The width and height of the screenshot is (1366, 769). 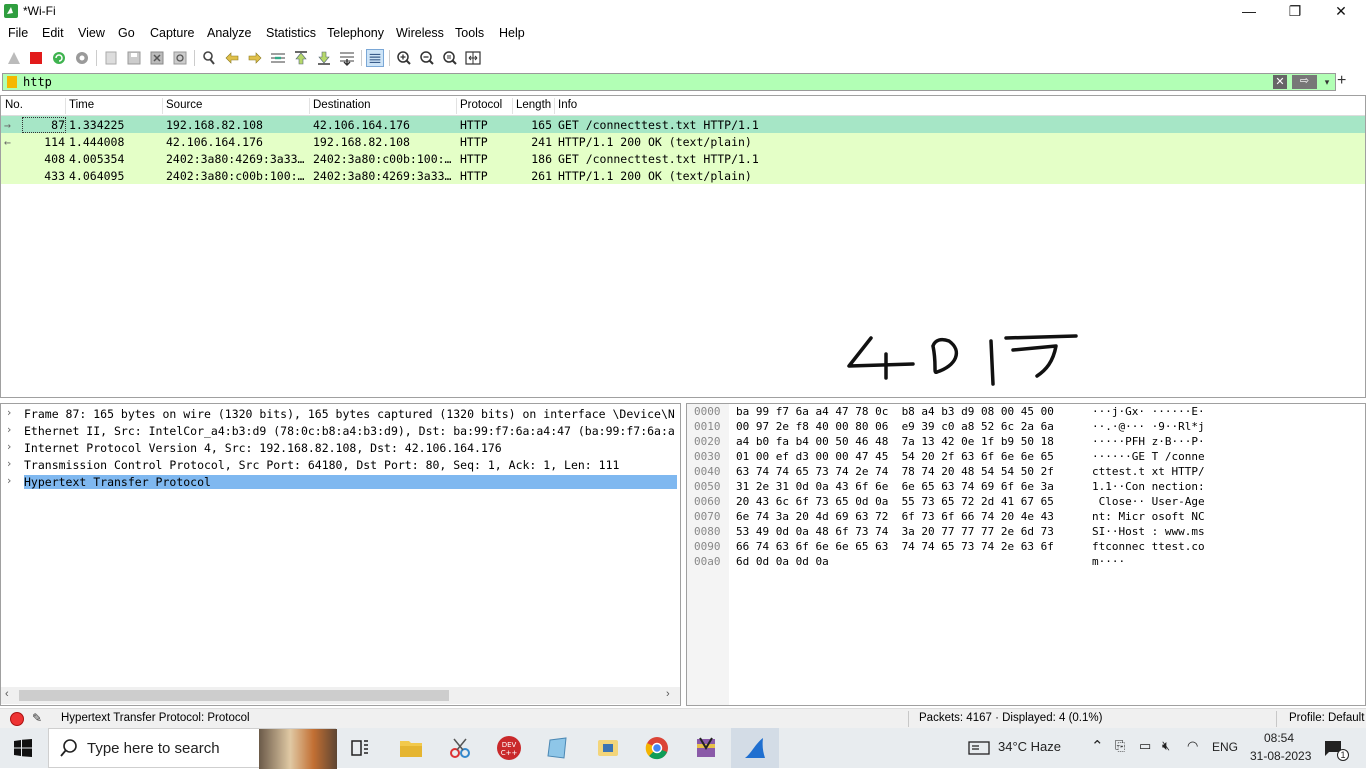 What do you see at coordinates (192, 748) in the screenshot?
I see `taskbar-search: Type here to search` at bounding box center [192, 748].